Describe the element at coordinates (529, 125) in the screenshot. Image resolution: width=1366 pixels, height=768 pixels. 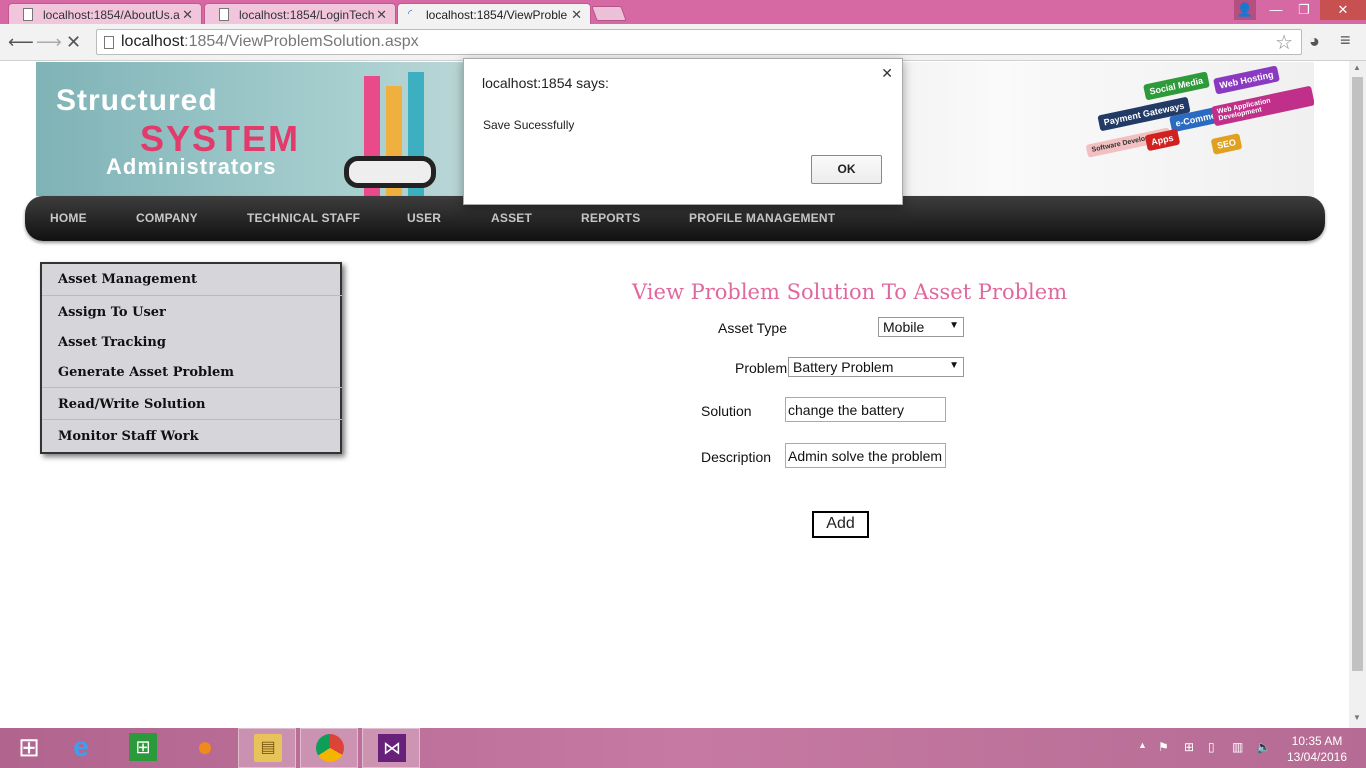
I see `dialog-message: Save Sucessfully` at that location.